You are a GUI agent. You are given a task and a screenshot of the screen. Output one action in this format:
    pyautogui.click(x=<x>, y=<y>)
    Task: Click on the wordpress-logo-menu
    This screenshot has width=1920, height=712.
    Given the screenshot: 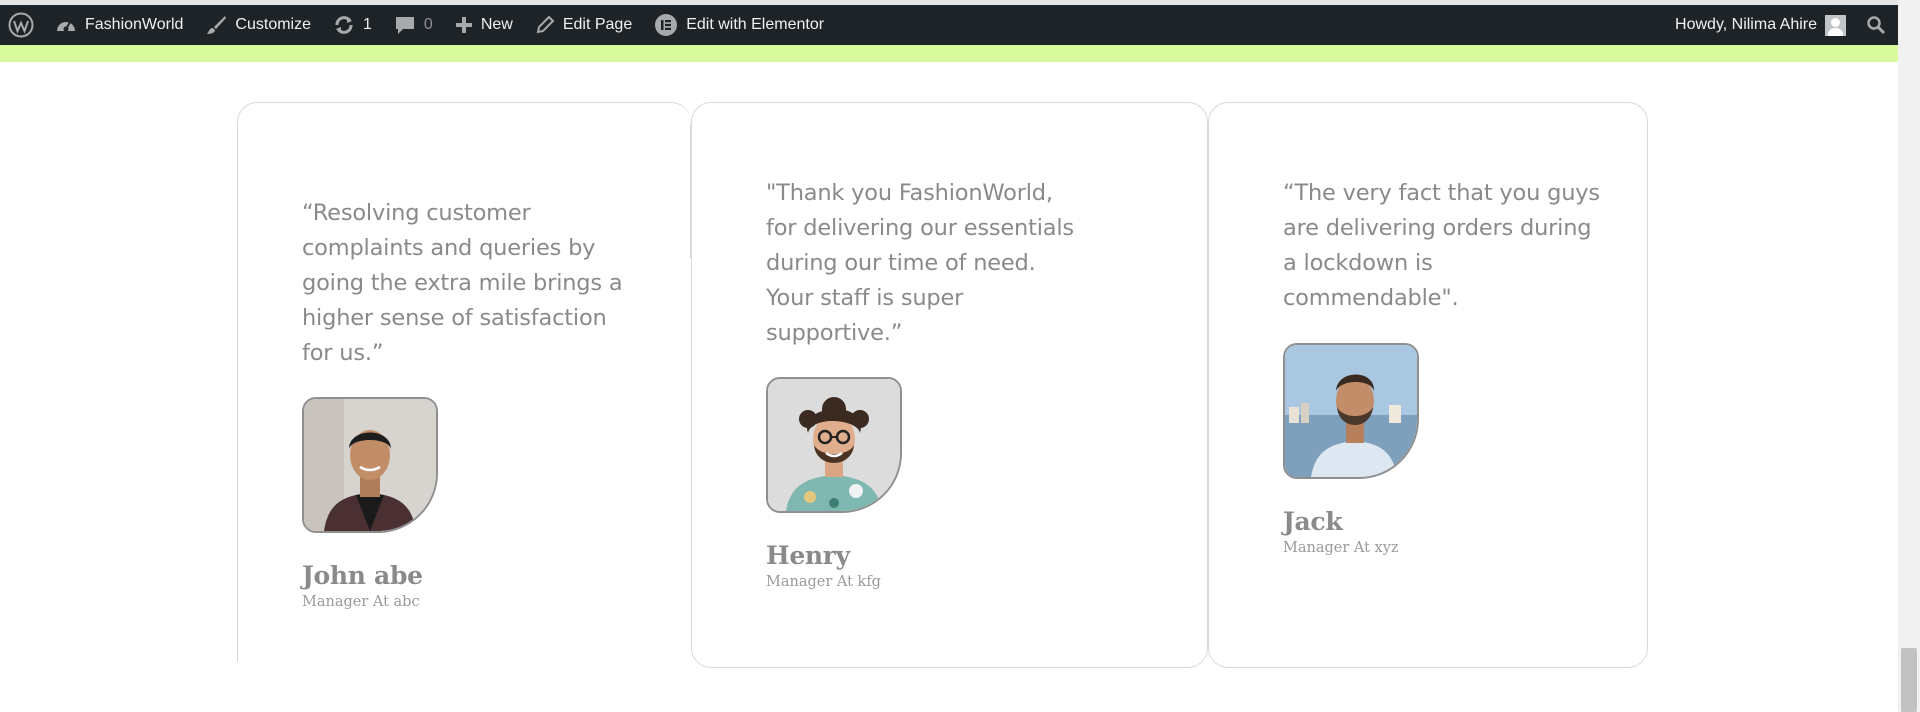 What is the action you would take?
    pyautogui.click(x=22, y=25)
    